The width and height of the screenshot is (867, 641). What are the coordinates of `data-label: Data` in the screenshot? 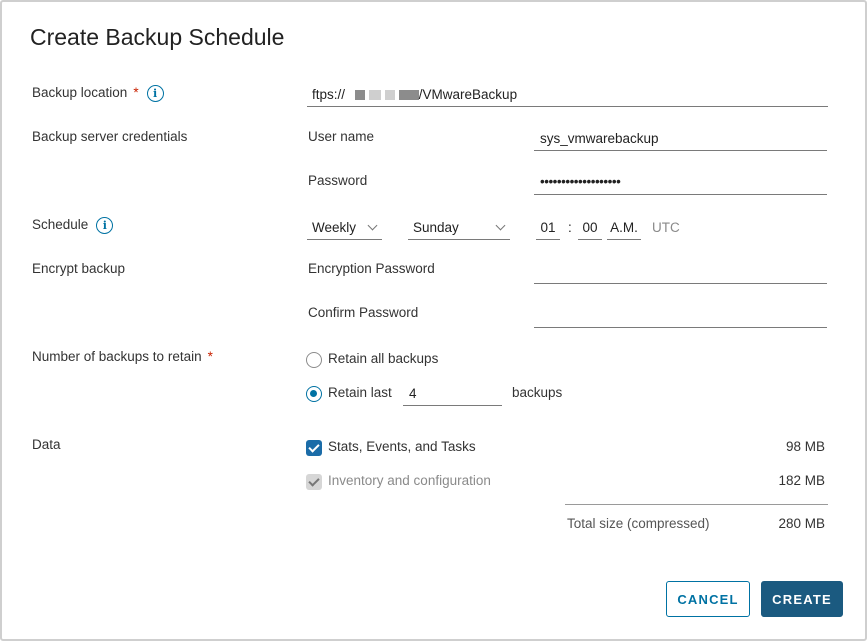 It's located at (46, 444).